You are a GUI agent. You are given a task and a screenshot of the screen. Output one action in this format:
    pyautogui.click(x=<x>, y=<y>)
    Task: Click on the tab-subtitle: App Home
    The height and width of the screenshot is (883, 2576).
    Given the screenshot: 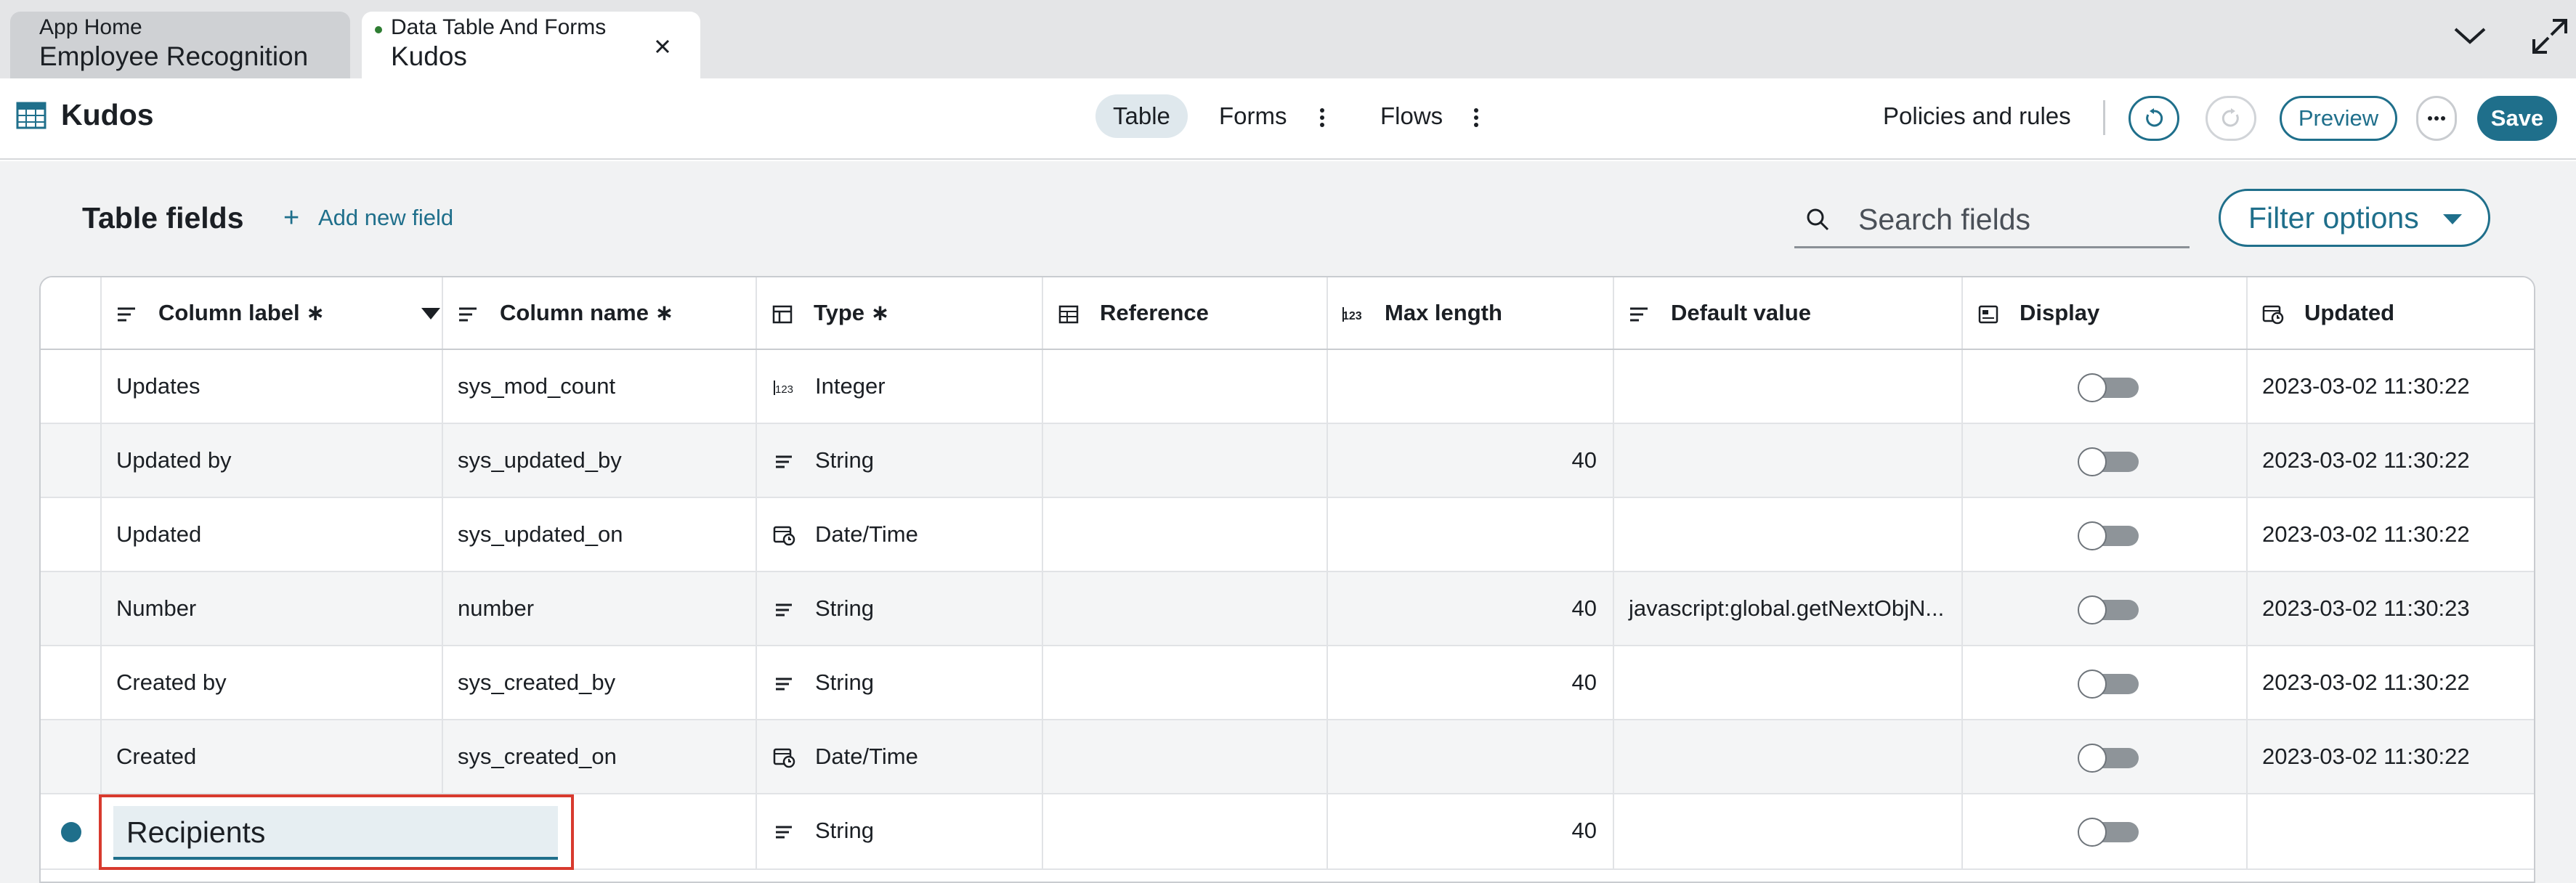 What is the action you would take?
    pyautogui.click(x=90, y=27)
    